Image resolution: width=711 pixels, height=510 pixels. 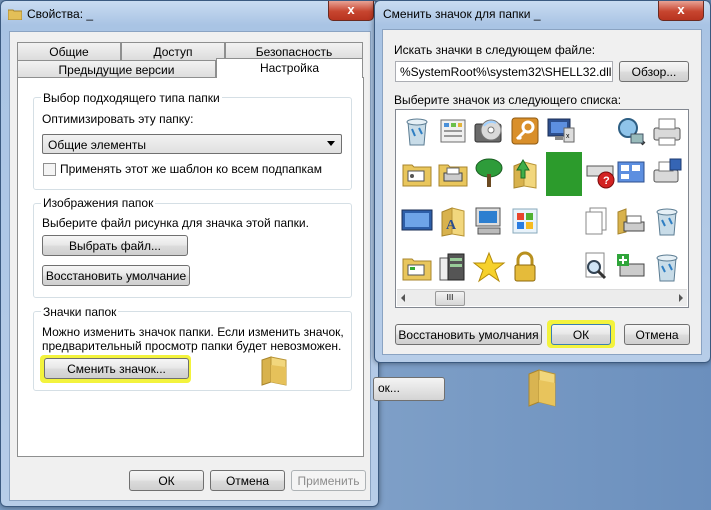 I want to click on magnifier-page-icon, so click(x=595, y=267).